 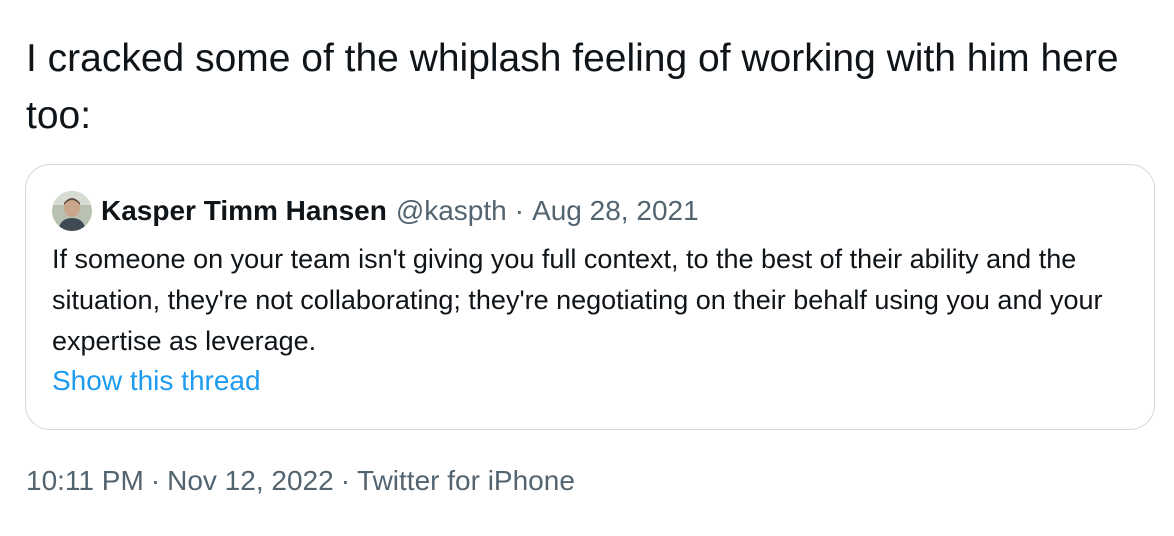 I want to click on tweet-metadata: 10:11 PM · Nov 12, 2022 · Twitter for iPhone, so click(x=300, y=481).